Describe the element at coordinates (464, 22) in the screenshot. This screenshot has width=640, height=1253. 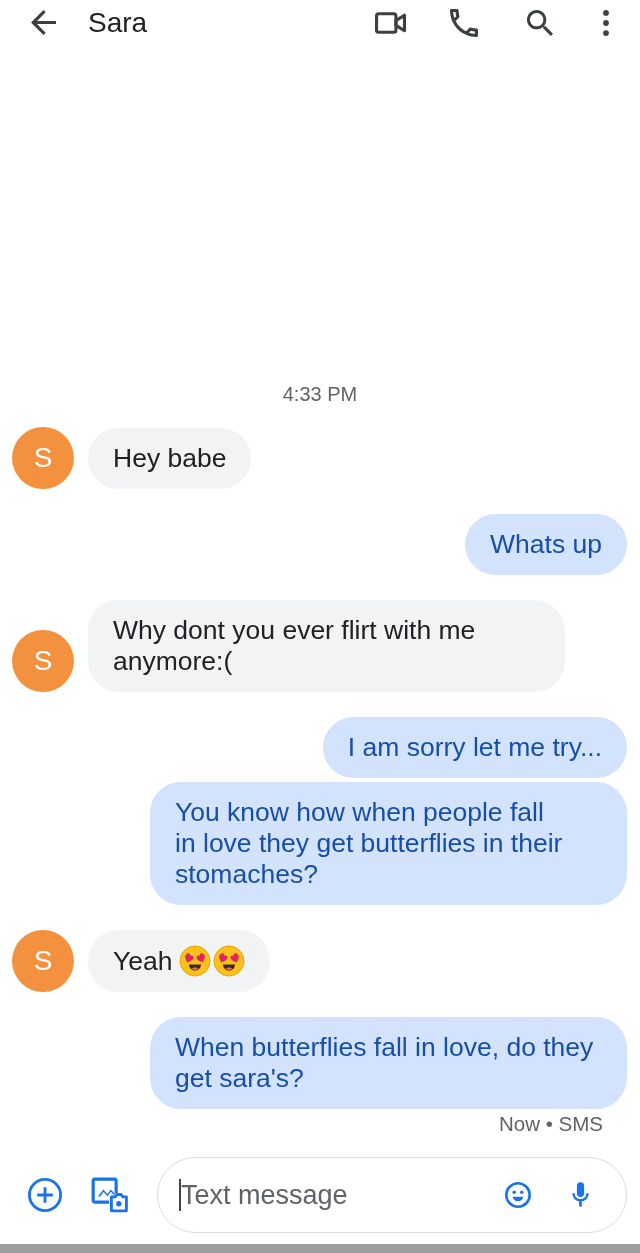
I see `phone-icon` at that location.